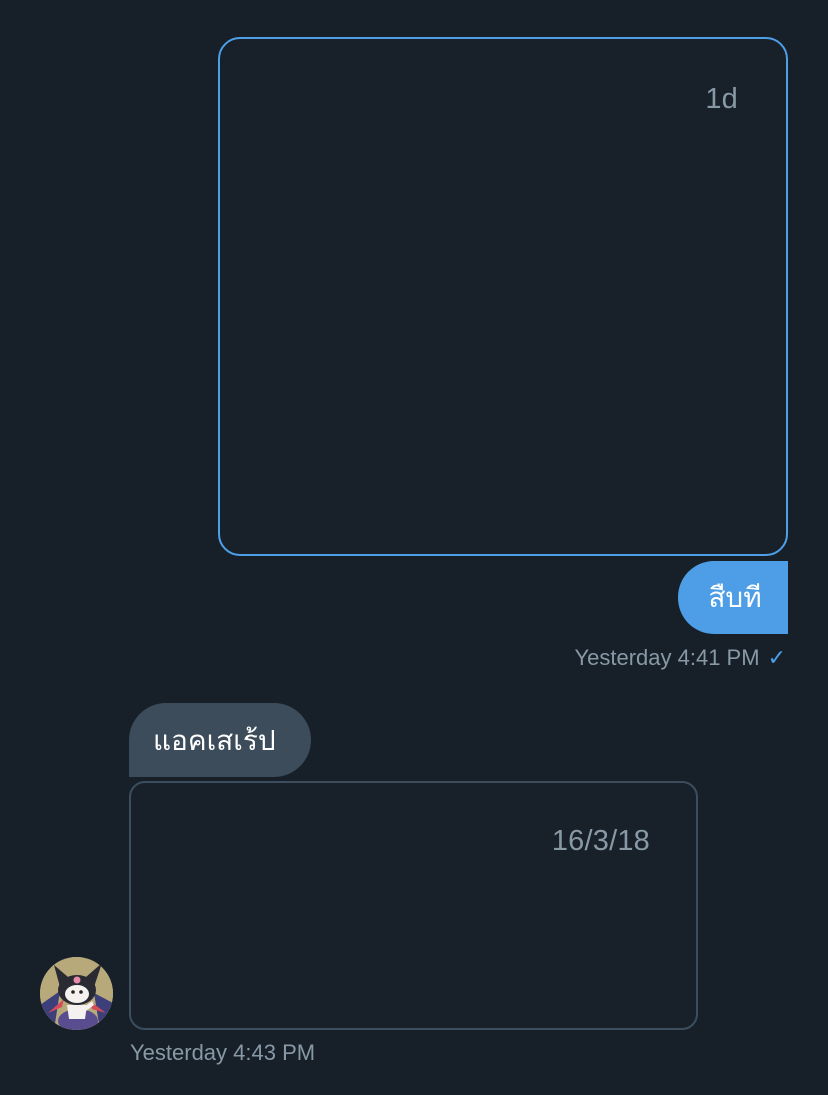 This screenshot has height=1095, width=828. I want to click on tweet-timestamp: 16/3/18, so click(600, 841).